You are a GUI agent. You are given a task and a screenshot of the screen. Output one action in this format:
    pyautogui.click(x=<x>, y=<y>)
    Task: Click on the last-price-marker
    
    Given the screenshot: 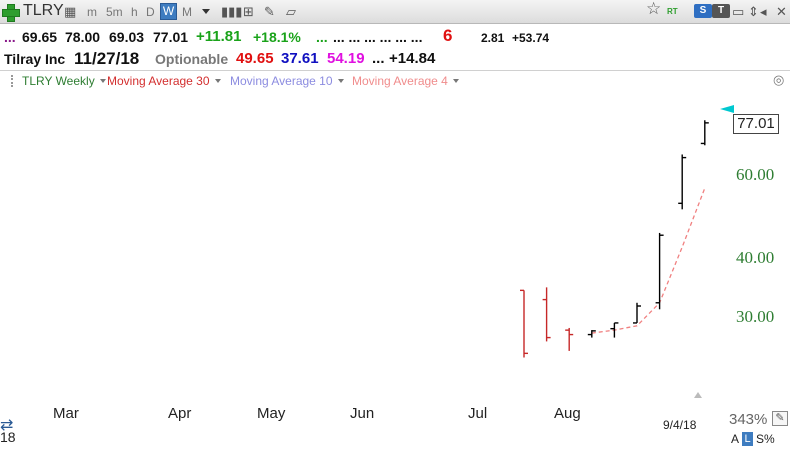 What is the action you would take?
    pyautogui.click(x=727, y=109)
    